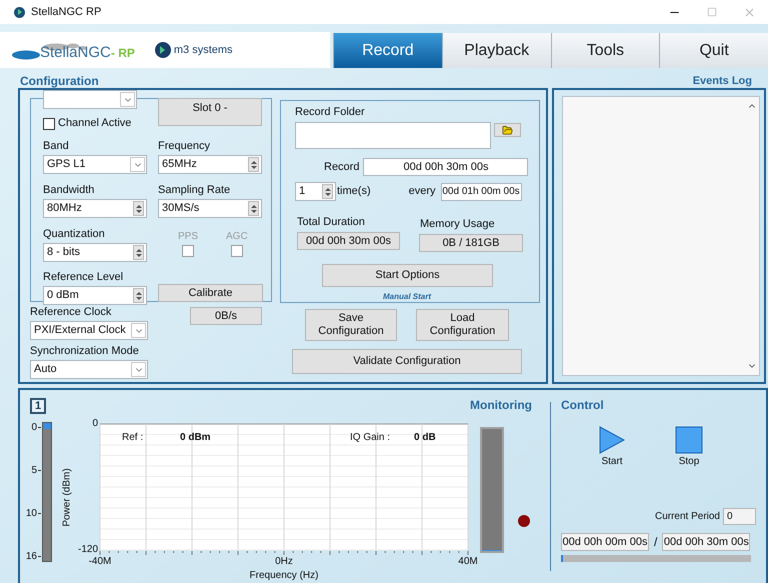 The height and width of the screenshot is (583, 768). Describe the element at coordinates (69, 190) in the screenshot. I see `field-label: Bandwidth` at that location.